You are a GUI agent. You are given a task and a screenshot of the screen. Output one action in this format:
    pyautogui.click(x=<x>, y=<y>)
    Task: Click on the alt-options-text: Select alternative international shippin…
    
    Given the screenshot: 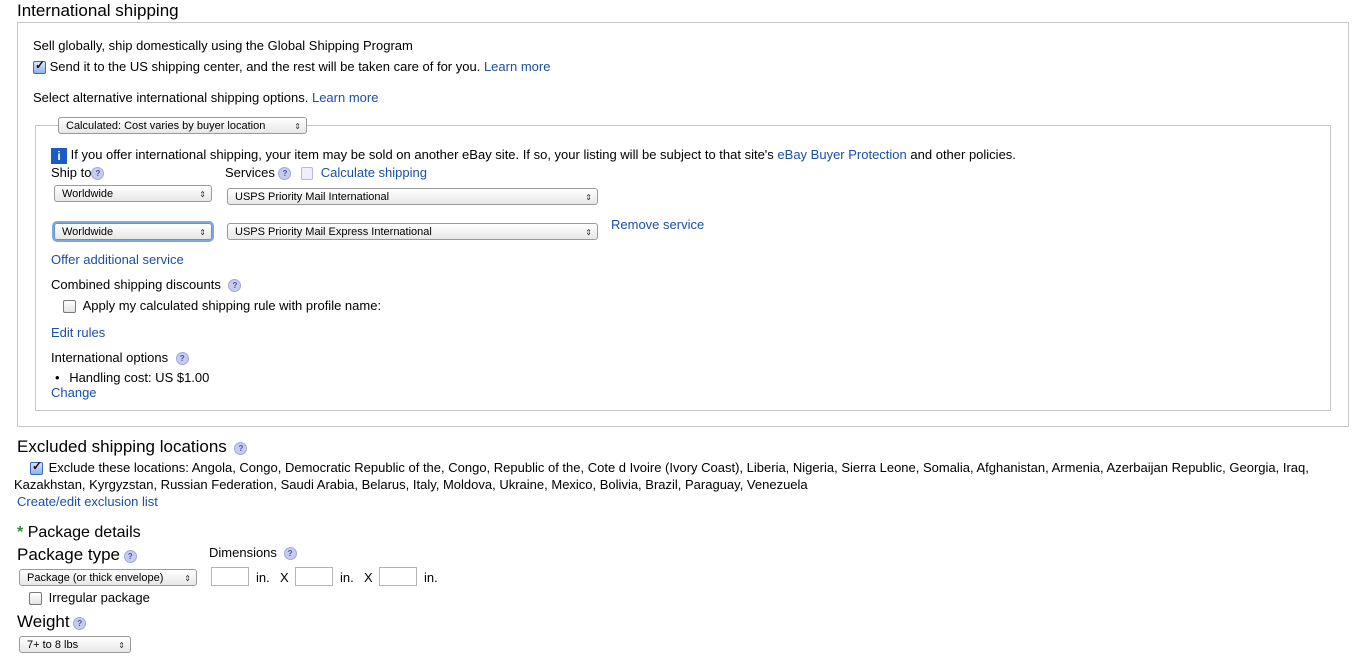 What is the action you would take?
    pyautogui.click(x=171, y=97)
    